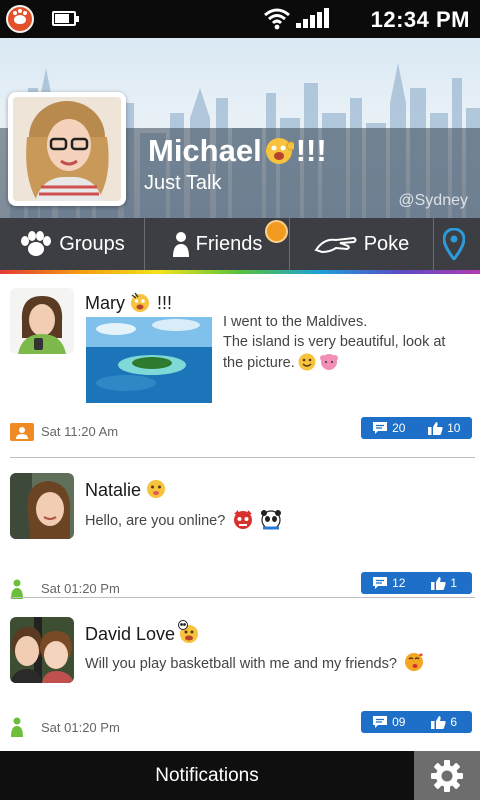 This screenshot has width=480, height=800. I want to click on post-text-content: Hello, are you online?, so click(155, 521).